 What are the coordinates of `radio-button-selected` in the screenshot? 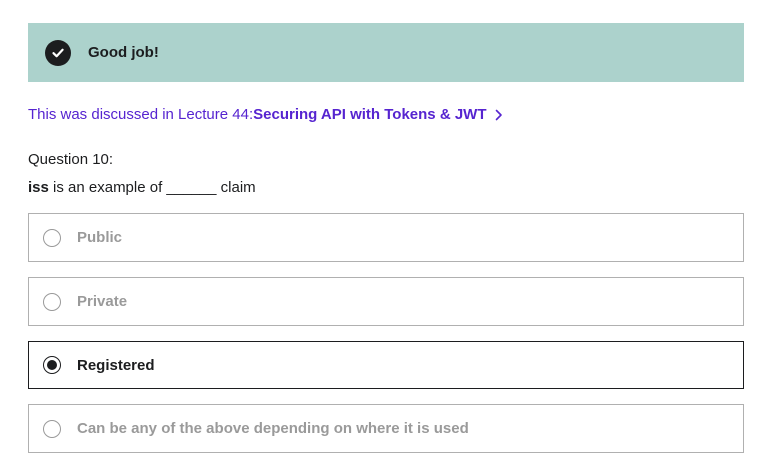 It's located at (52, 365).